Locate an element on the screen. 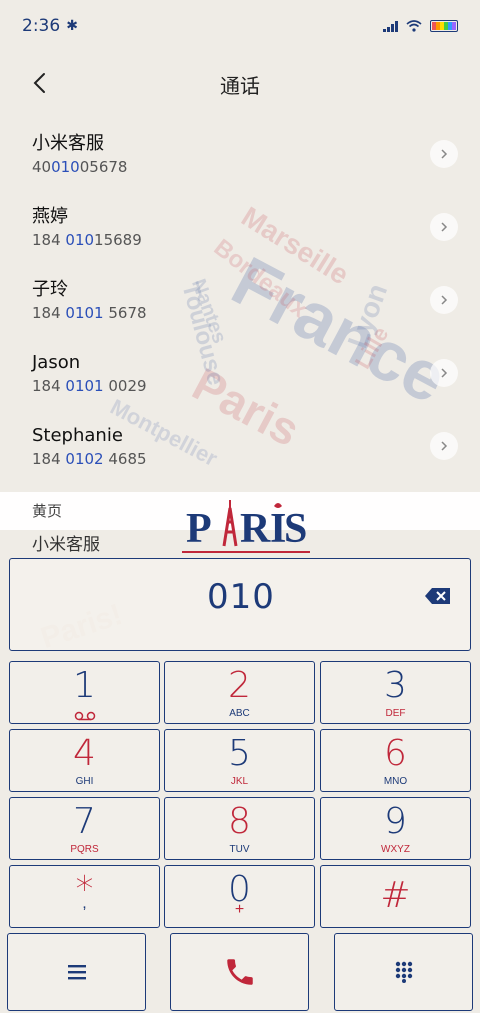 Image resolution: width=480 pixels, height=1013 pixels. paris-logo: P R I S is located at coordinates (246, 527).